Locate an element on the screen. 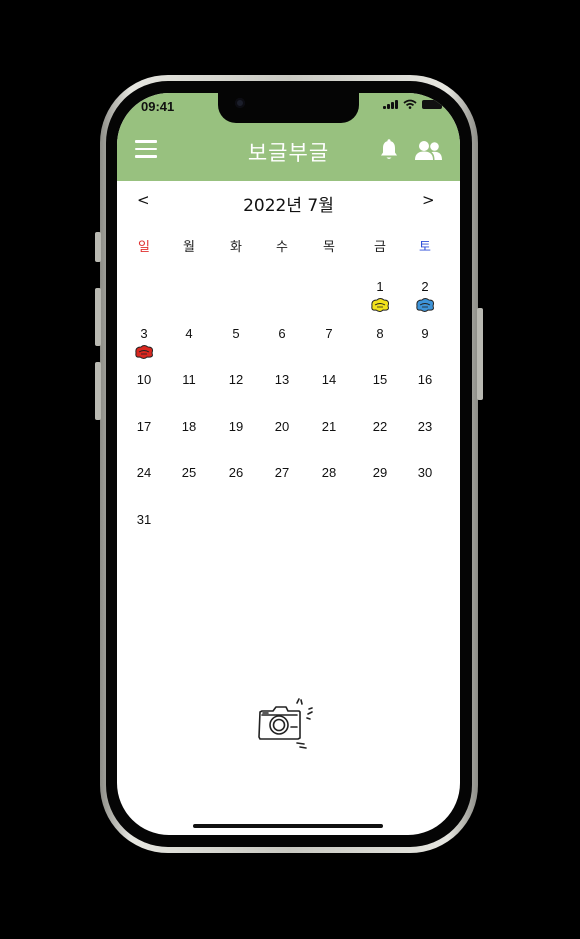 This screenshot has height=939, width=580. calendar-day: 3 is located at coordinates (144, 333).